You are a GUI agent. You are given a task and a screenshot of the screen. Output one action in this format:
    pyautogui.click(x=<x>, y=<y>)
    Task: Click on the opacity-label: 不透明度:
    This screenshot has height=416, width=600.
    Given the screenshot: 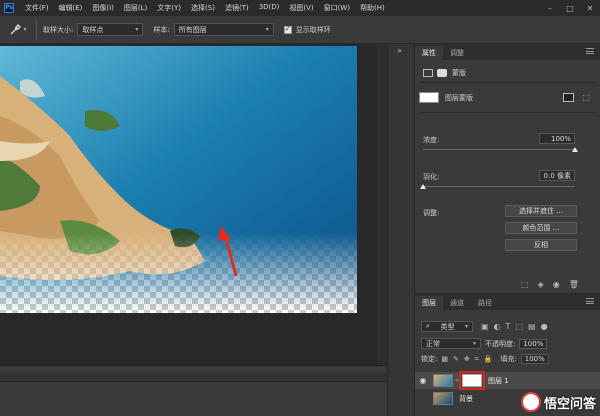 What is the action you would take?
    pyautogui.click(x=500, y=343)
    